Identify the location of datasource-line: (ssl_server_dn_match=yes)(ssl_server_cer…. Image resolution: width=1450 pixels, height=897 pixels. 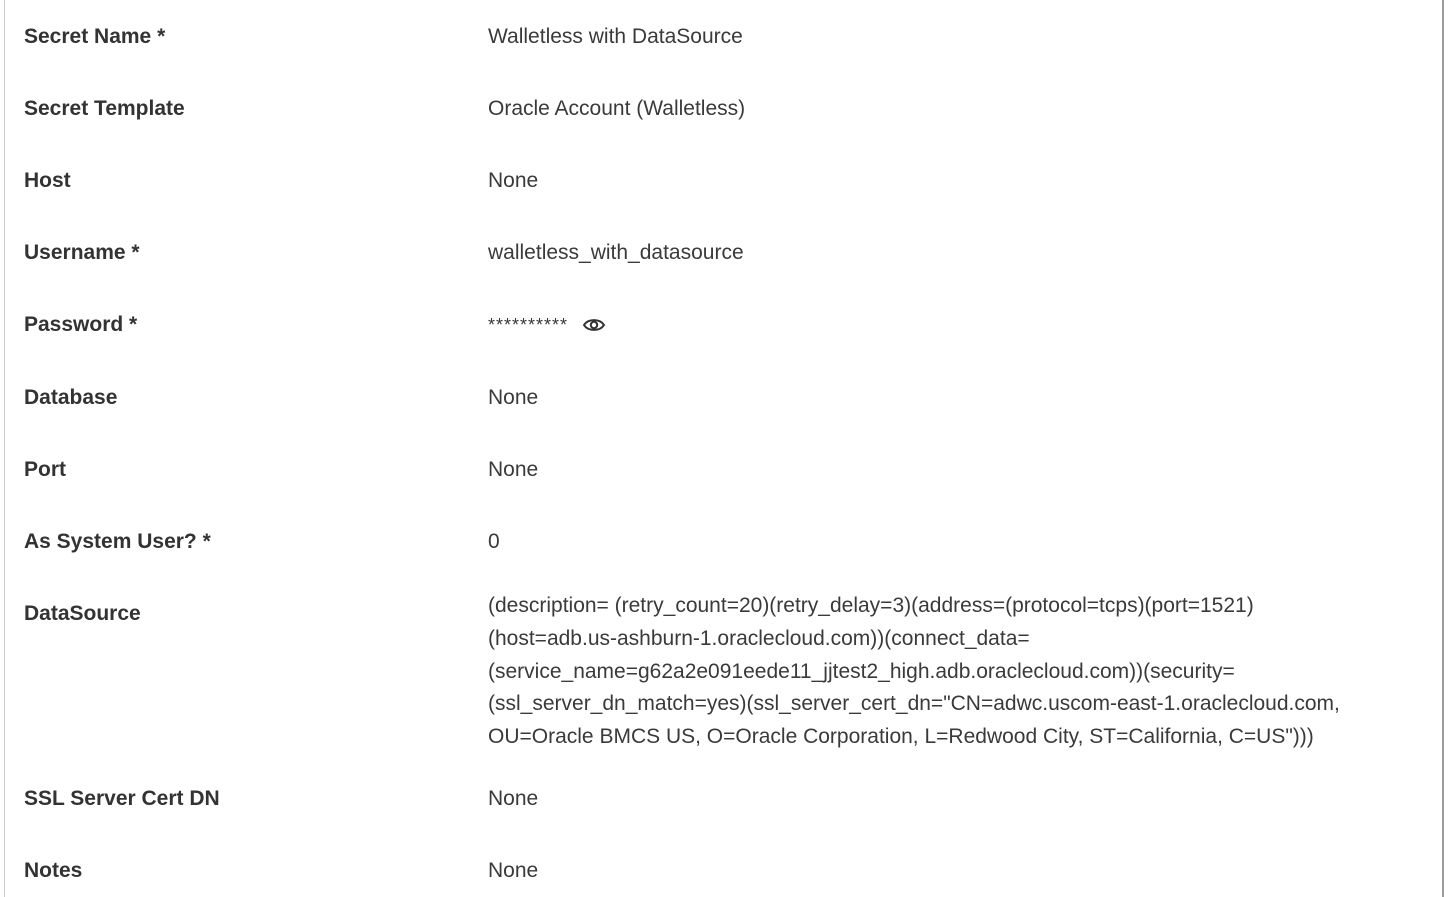
(914, 704).